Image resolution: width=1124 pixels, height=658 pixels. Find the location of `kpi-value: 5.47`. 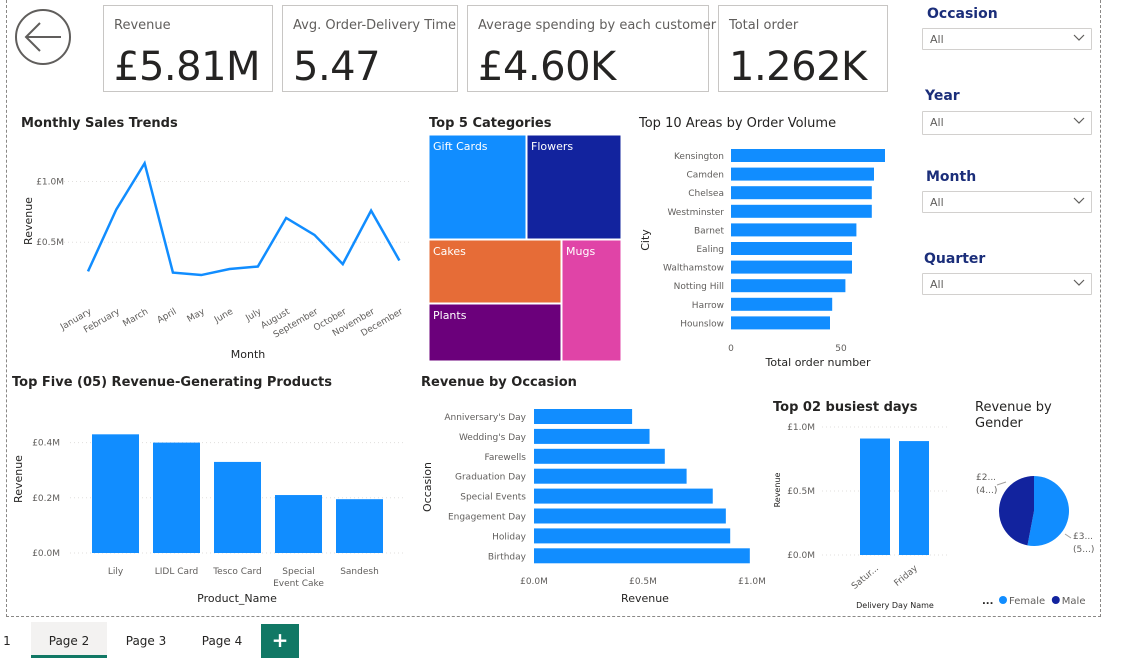

kpi-value: 5.47 is located at coordinates (337, 67).